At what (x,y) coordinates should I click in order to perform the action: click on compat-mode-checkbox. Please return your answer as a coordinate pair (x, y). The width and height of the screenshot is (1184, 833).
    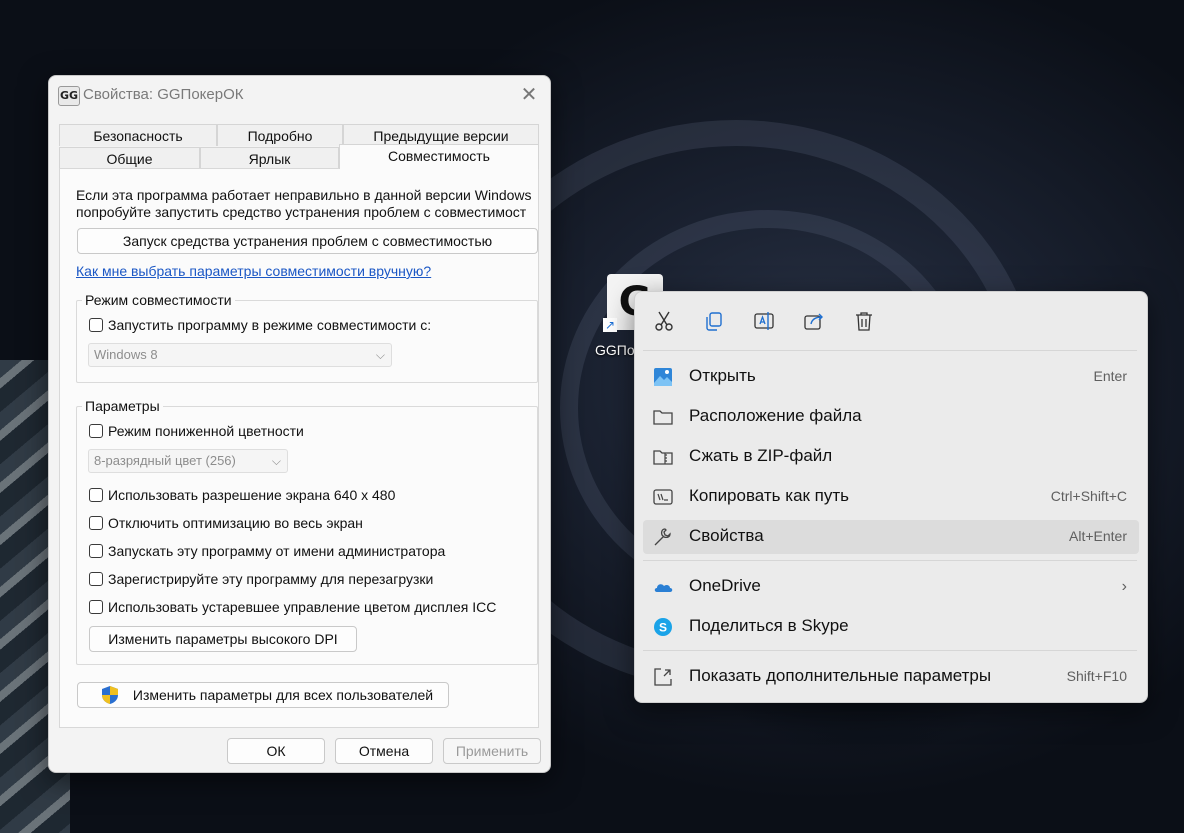
    Looking at the image, I should click on (96, 325).